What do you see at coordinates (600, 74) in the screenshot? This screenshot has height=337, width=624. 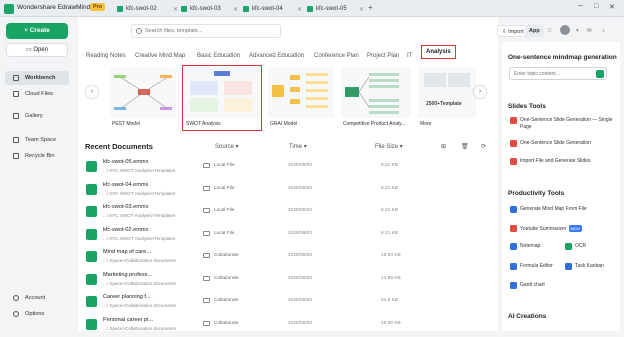 I see `send-icon` at bounding box center [600, 74].